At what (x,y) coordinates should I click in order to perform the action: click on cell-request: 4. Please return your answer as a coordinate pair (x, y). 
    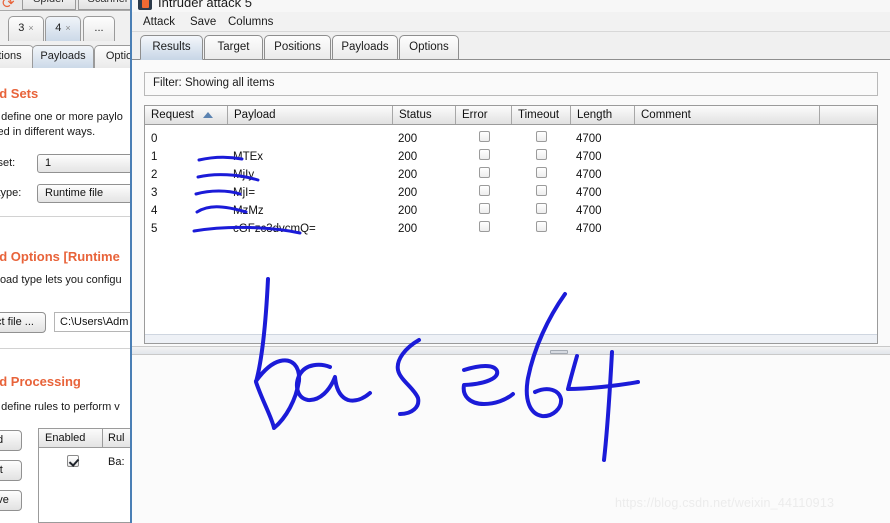
    Looking at the image, I should click on (154, 211).